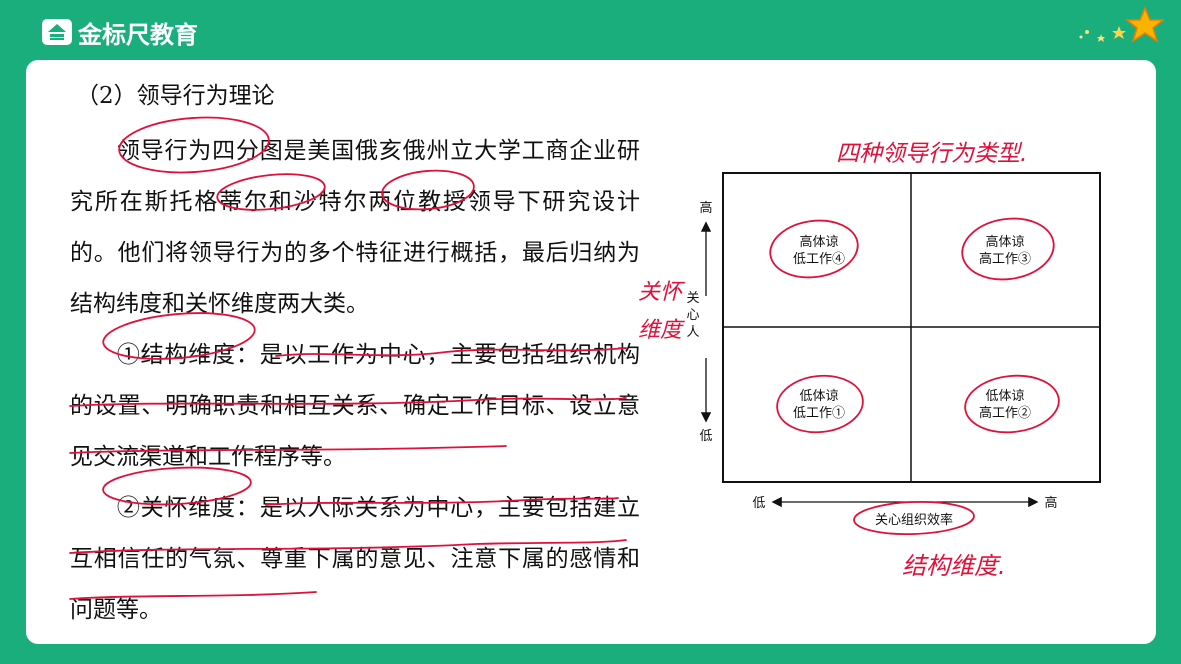 The image size is (1181, 664). What do you see at coordinates (954, 566) in the screenshot?
I see `annotation-structure-dimension: 结构维度.` at bounding box center [954, 566].